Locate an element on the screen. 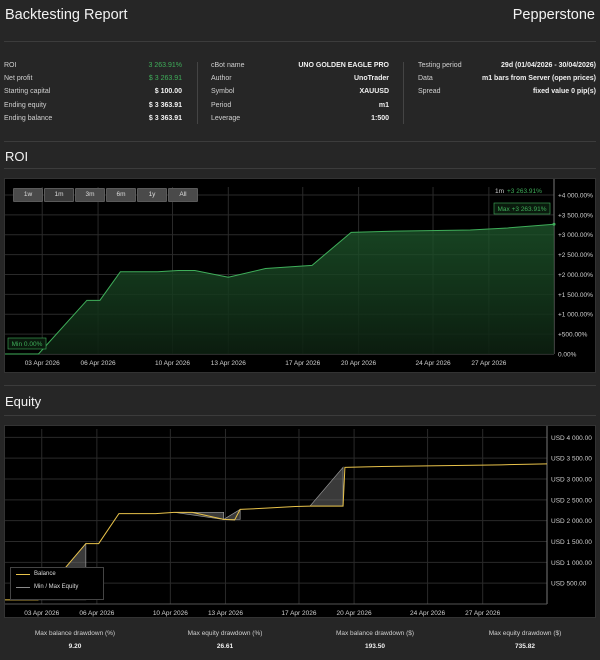 Image resolution: width=600 pixels, height=660 pixels. stat-item: Max balance drawdown (%) 9.20 is located at coordinates (75, 640).